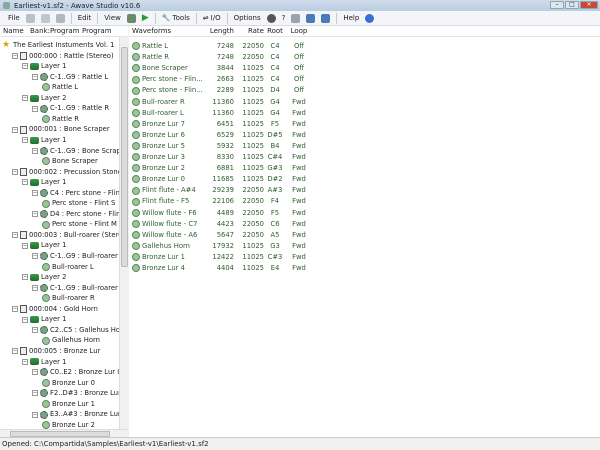  What do you see at coordinates (60, 18) in the screenshot?
I see `save-icon` at bounding box center [60, 18].